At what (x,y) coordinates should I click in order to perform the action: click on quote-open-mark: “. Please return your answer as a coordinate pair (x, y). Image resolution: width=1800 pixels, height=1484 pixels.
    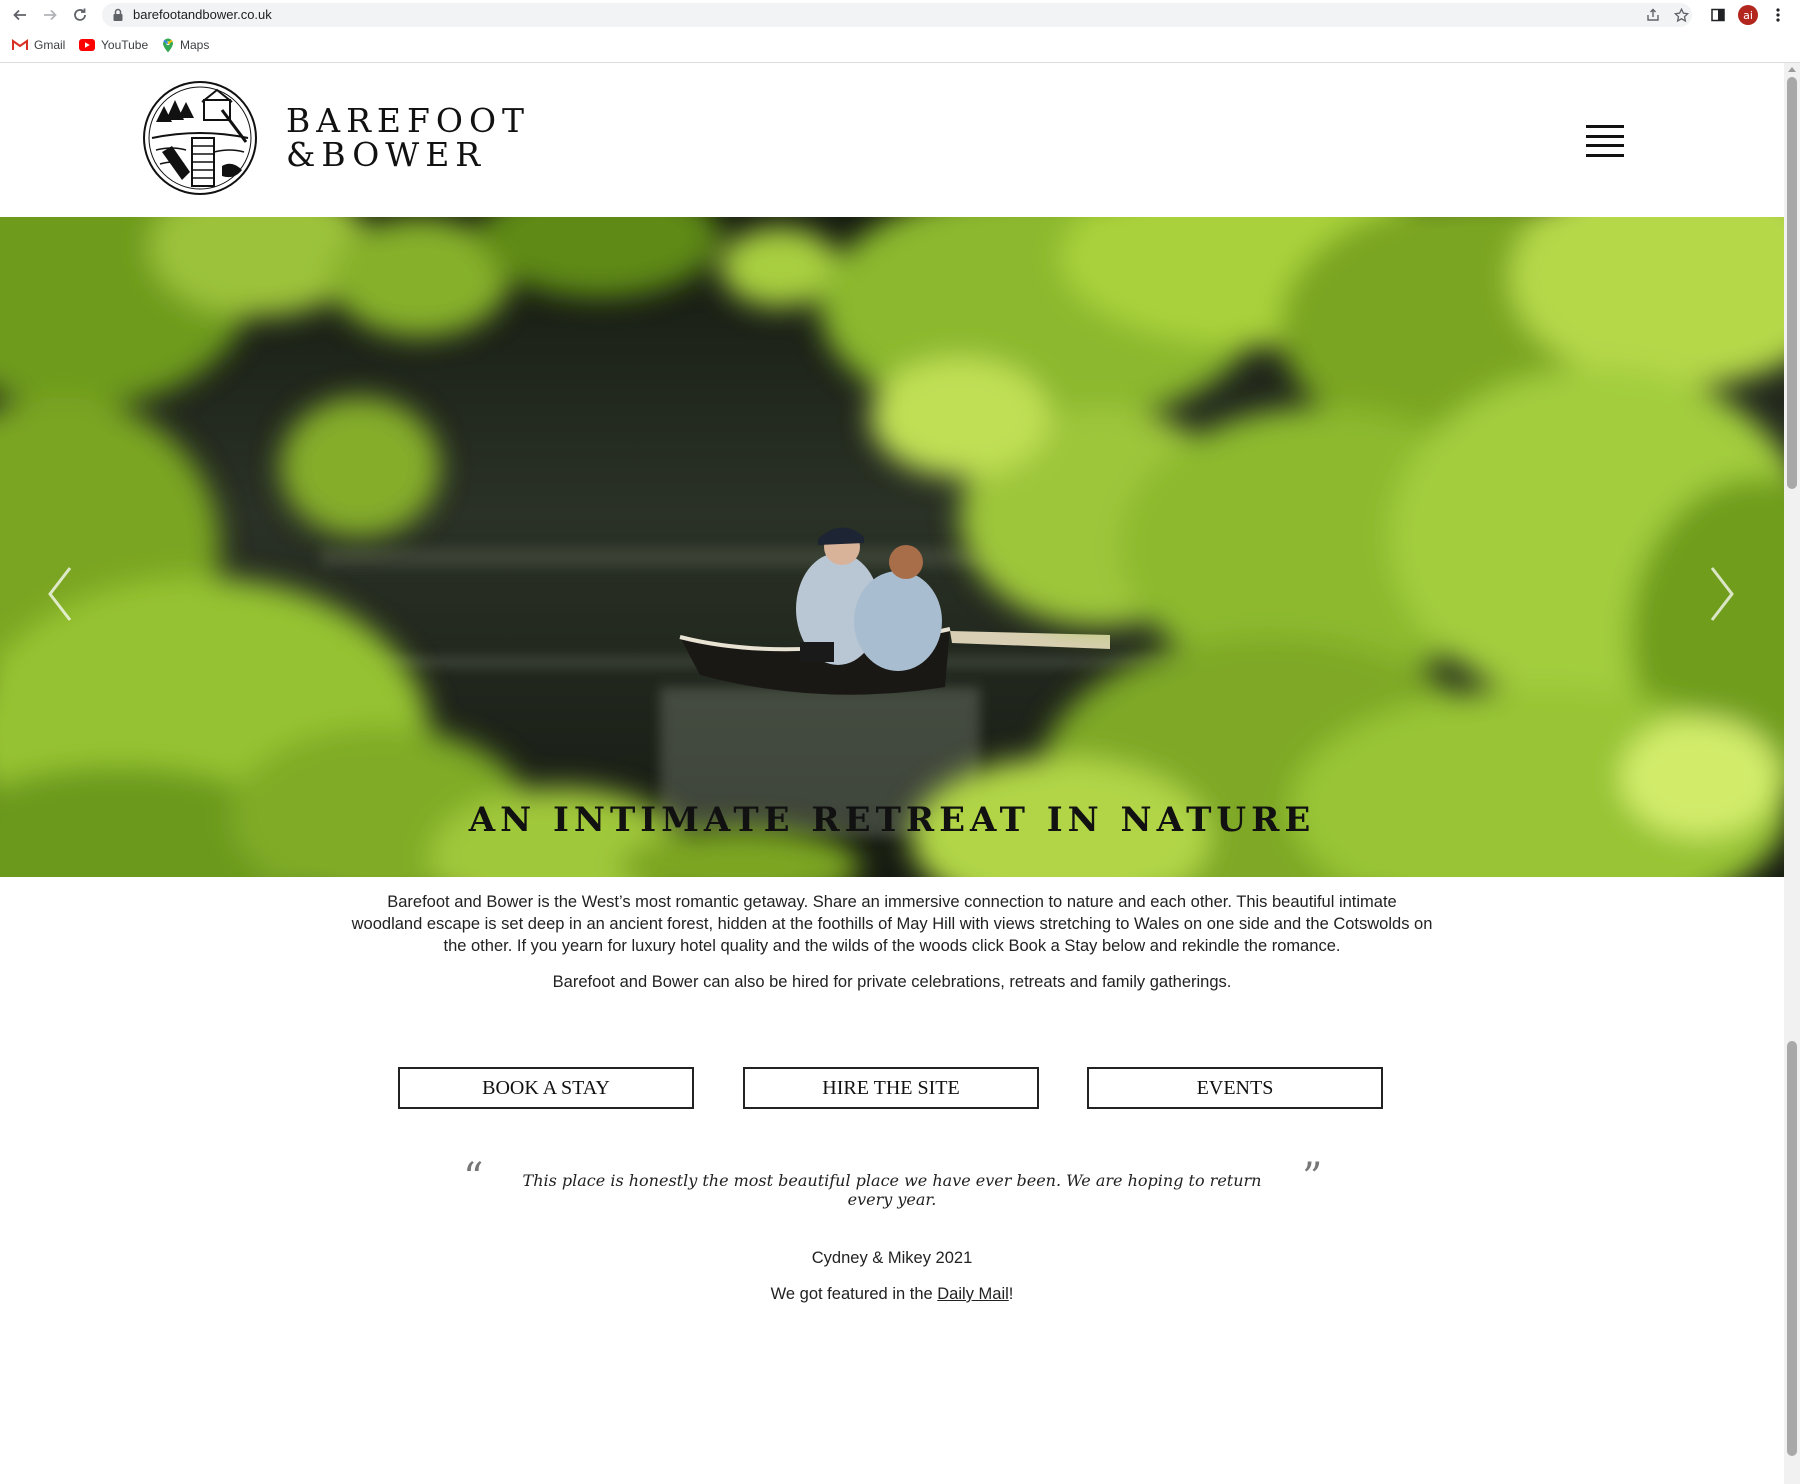
    Looking at the image, I should click on (473, 1178).